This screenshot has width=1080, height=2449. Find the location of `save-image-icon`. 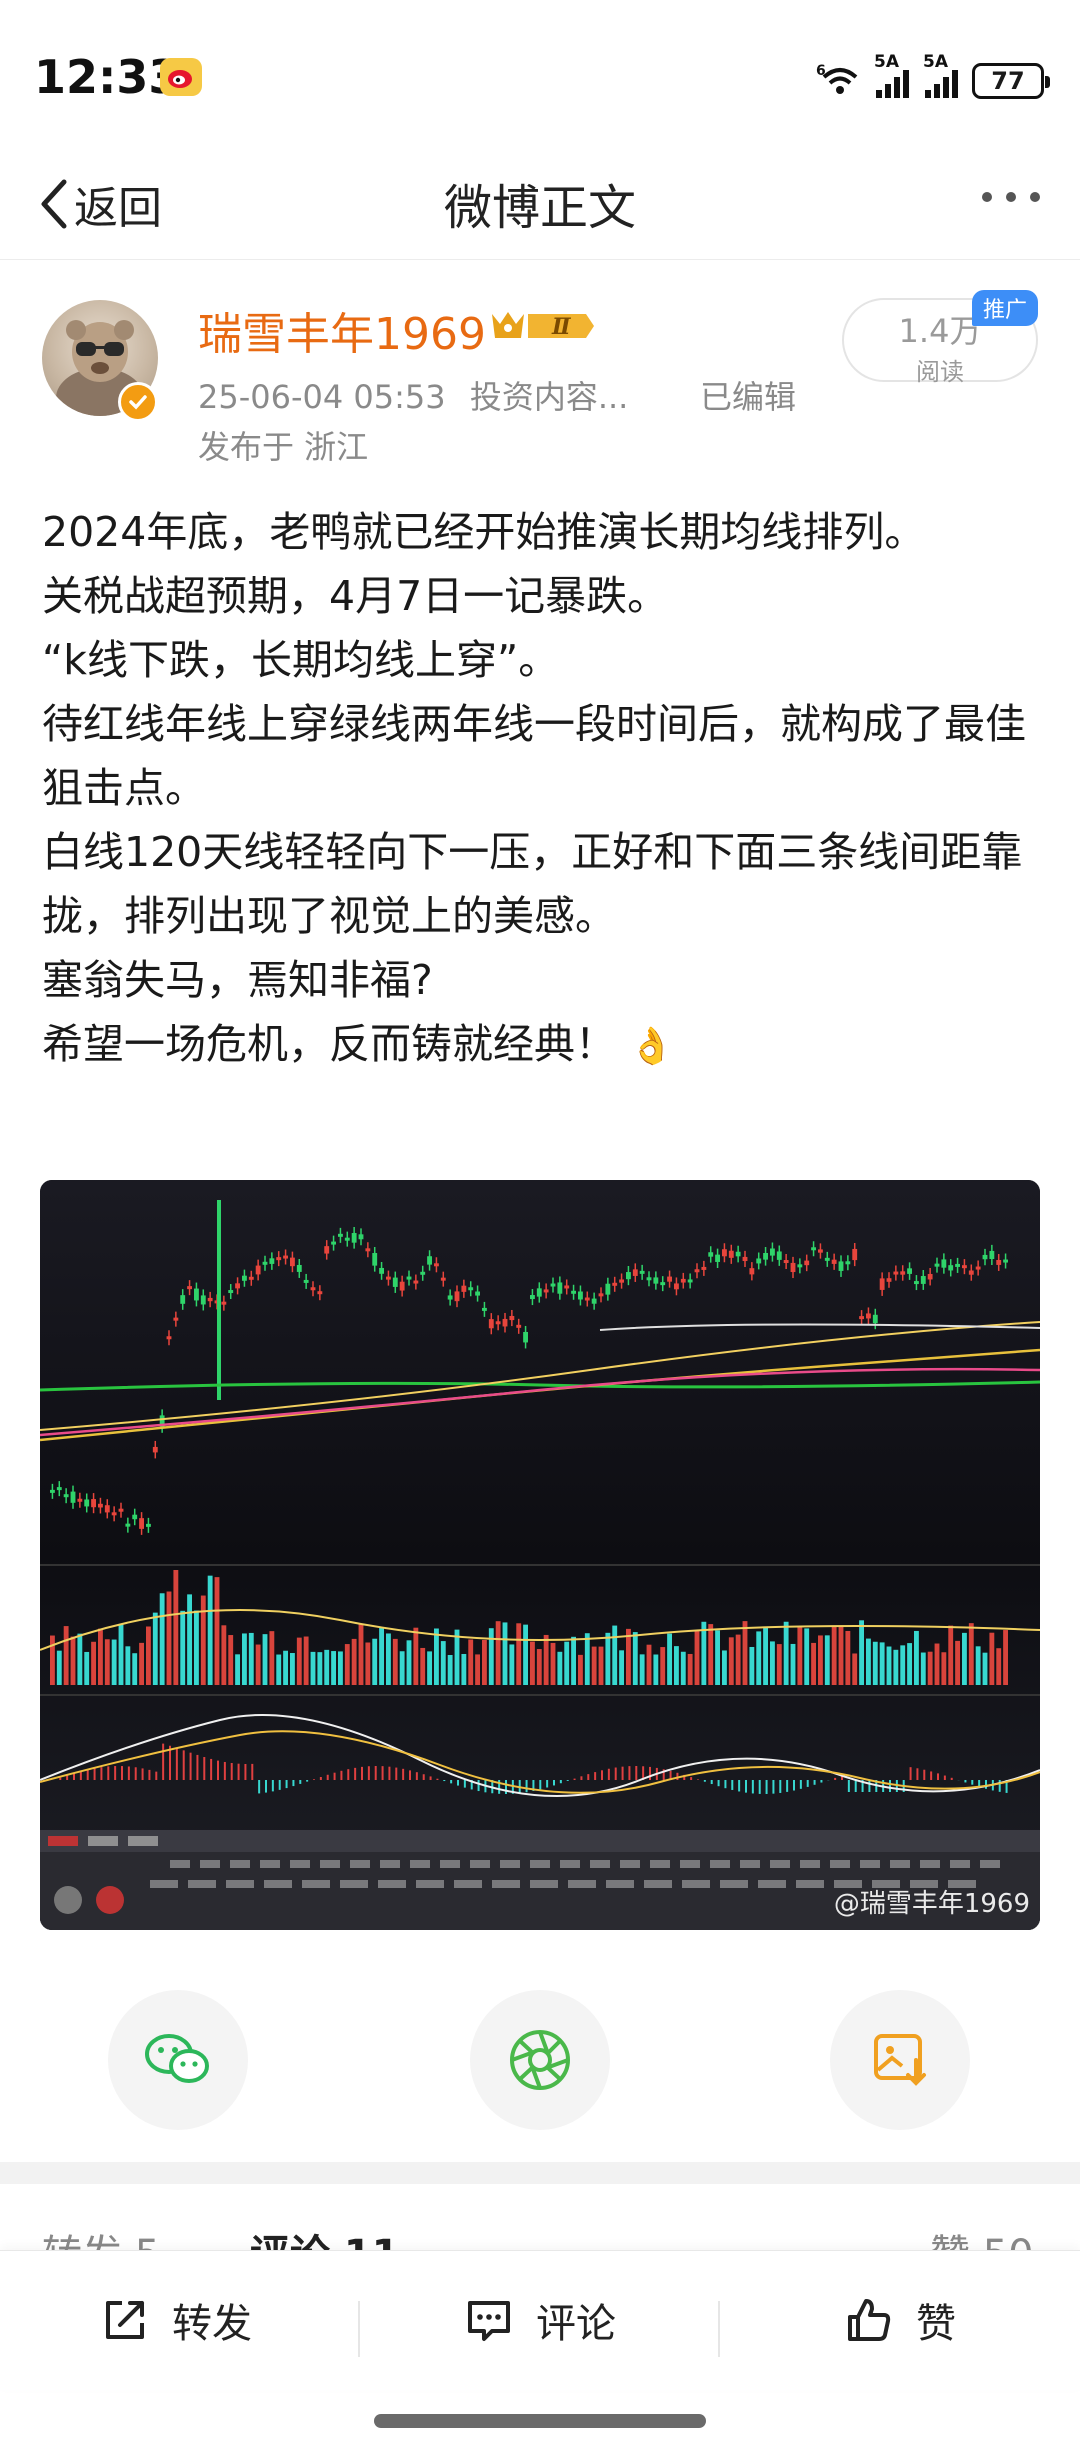

save-image-icon is located at coordinates (900, 2060).